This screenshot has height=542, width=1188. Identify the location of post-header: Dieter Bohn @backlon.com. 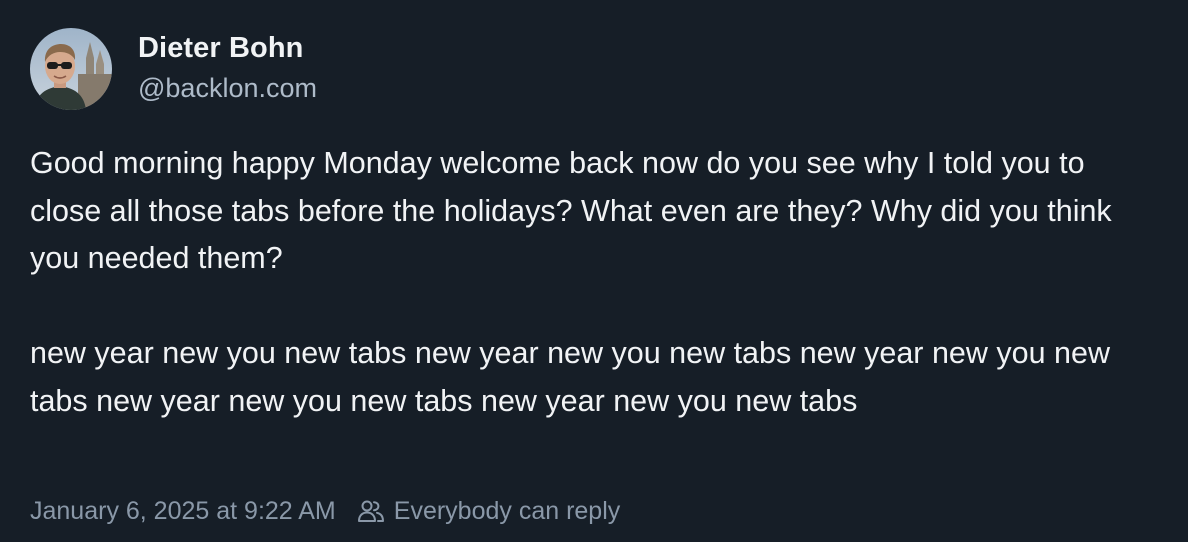
(173, 69).